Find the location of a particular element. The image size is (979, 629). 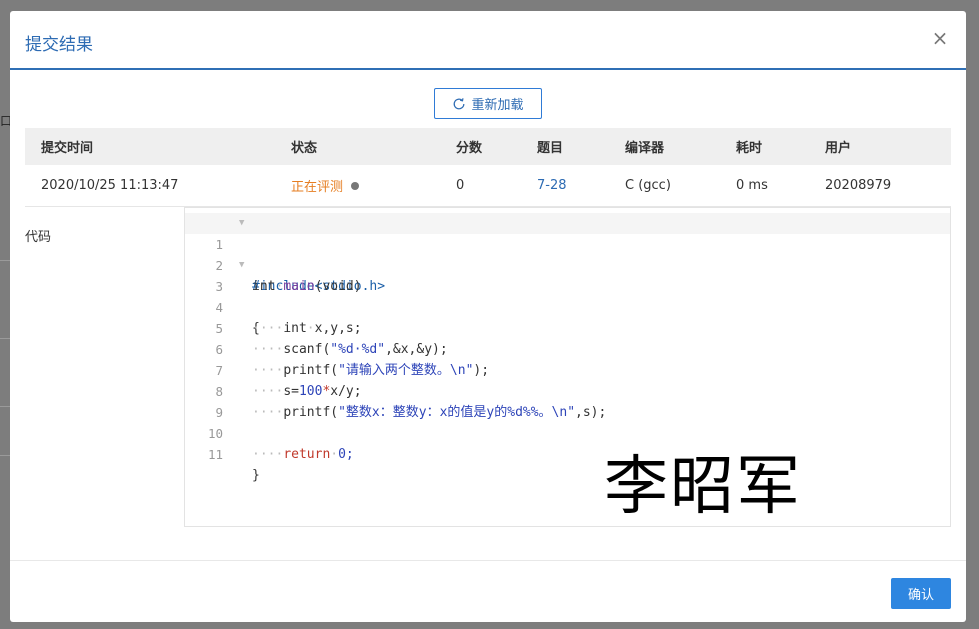

code-line: 9 is located at coordinates (567, 400).